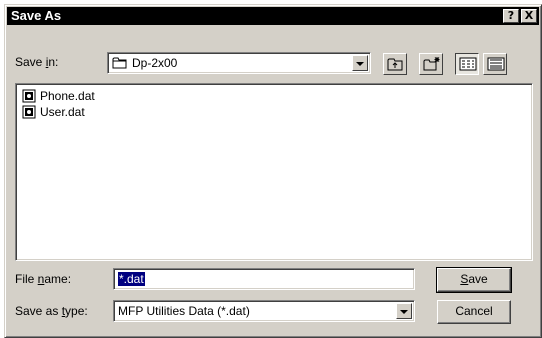 The height and width of the screenshot is (338, 542). What do you see at coordinates (131, 279) in the screenshot?
I see `file-name-value: *.dat` at bounding box center [131, 279].